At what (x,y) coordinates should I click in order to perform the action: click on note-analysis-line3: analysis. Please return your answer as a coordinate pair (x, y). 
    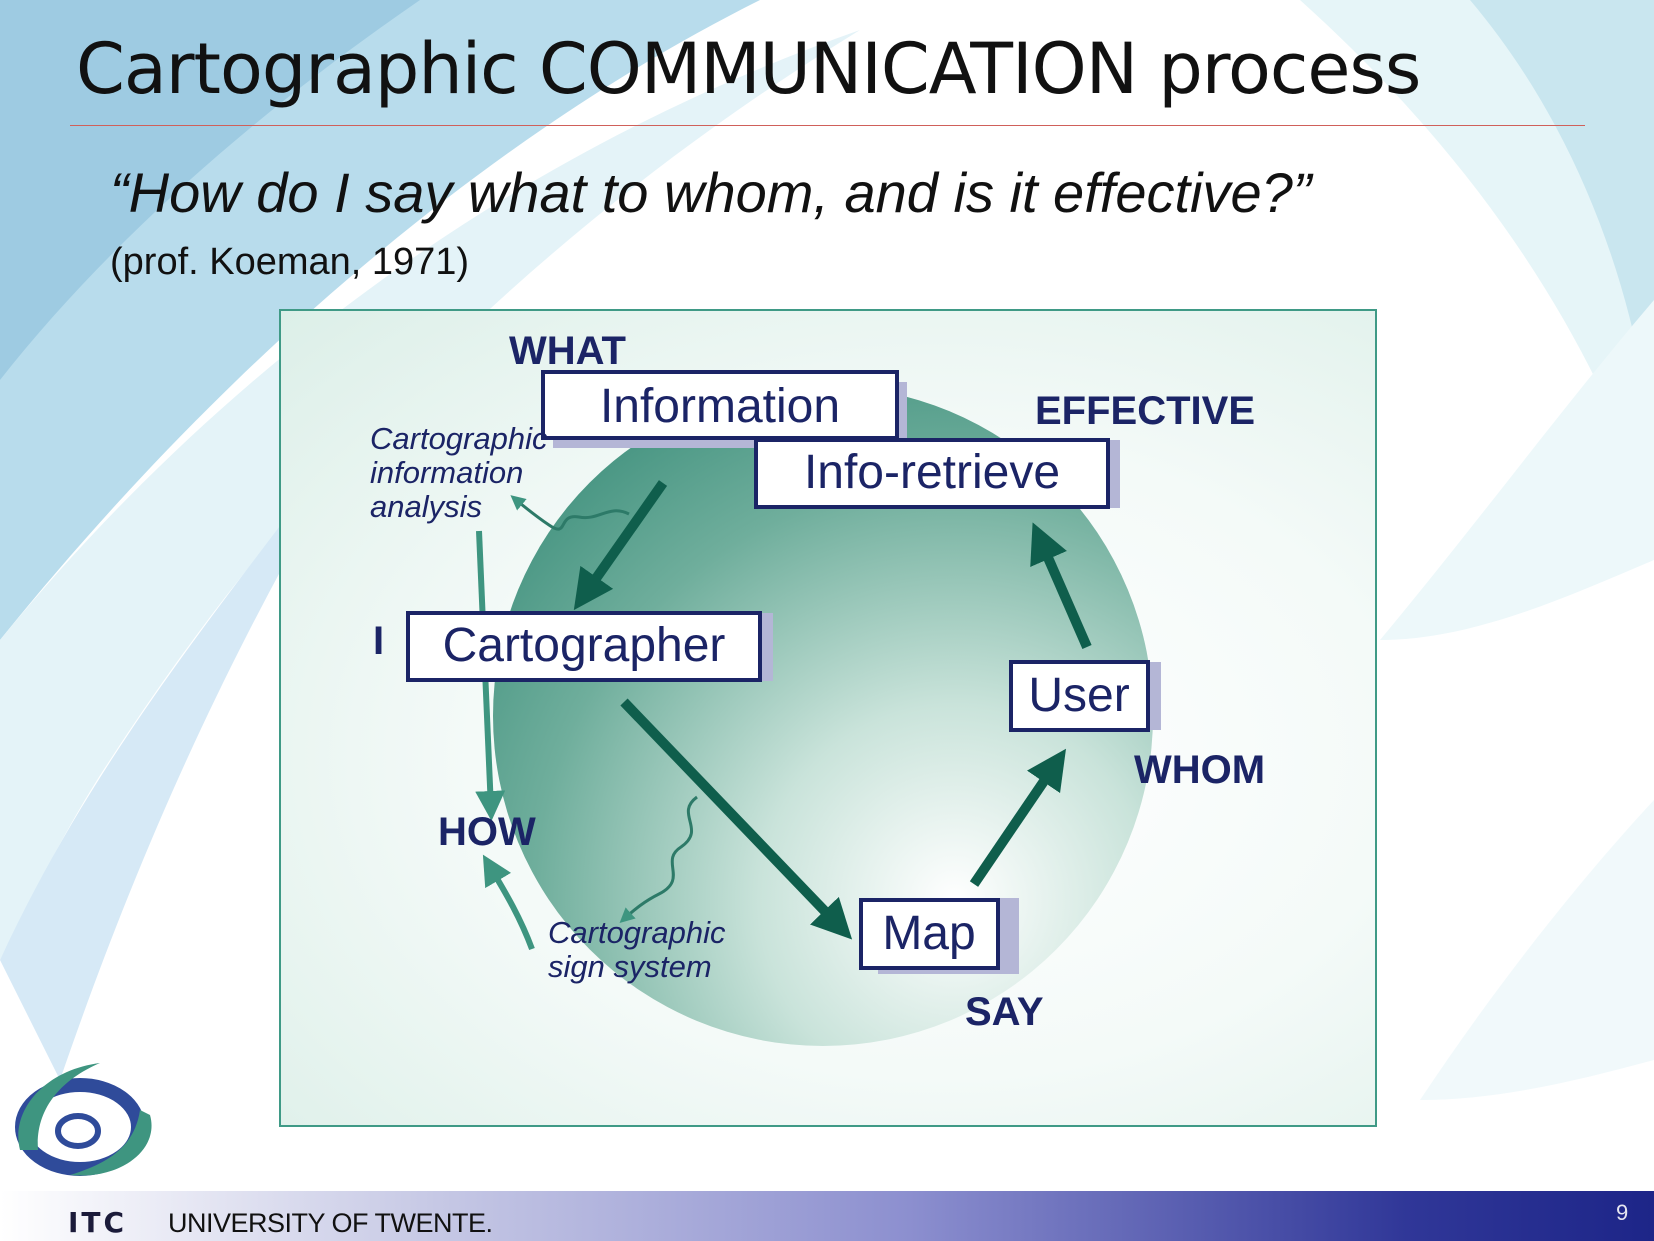
    Looking at the image, I should click on (426, 506).